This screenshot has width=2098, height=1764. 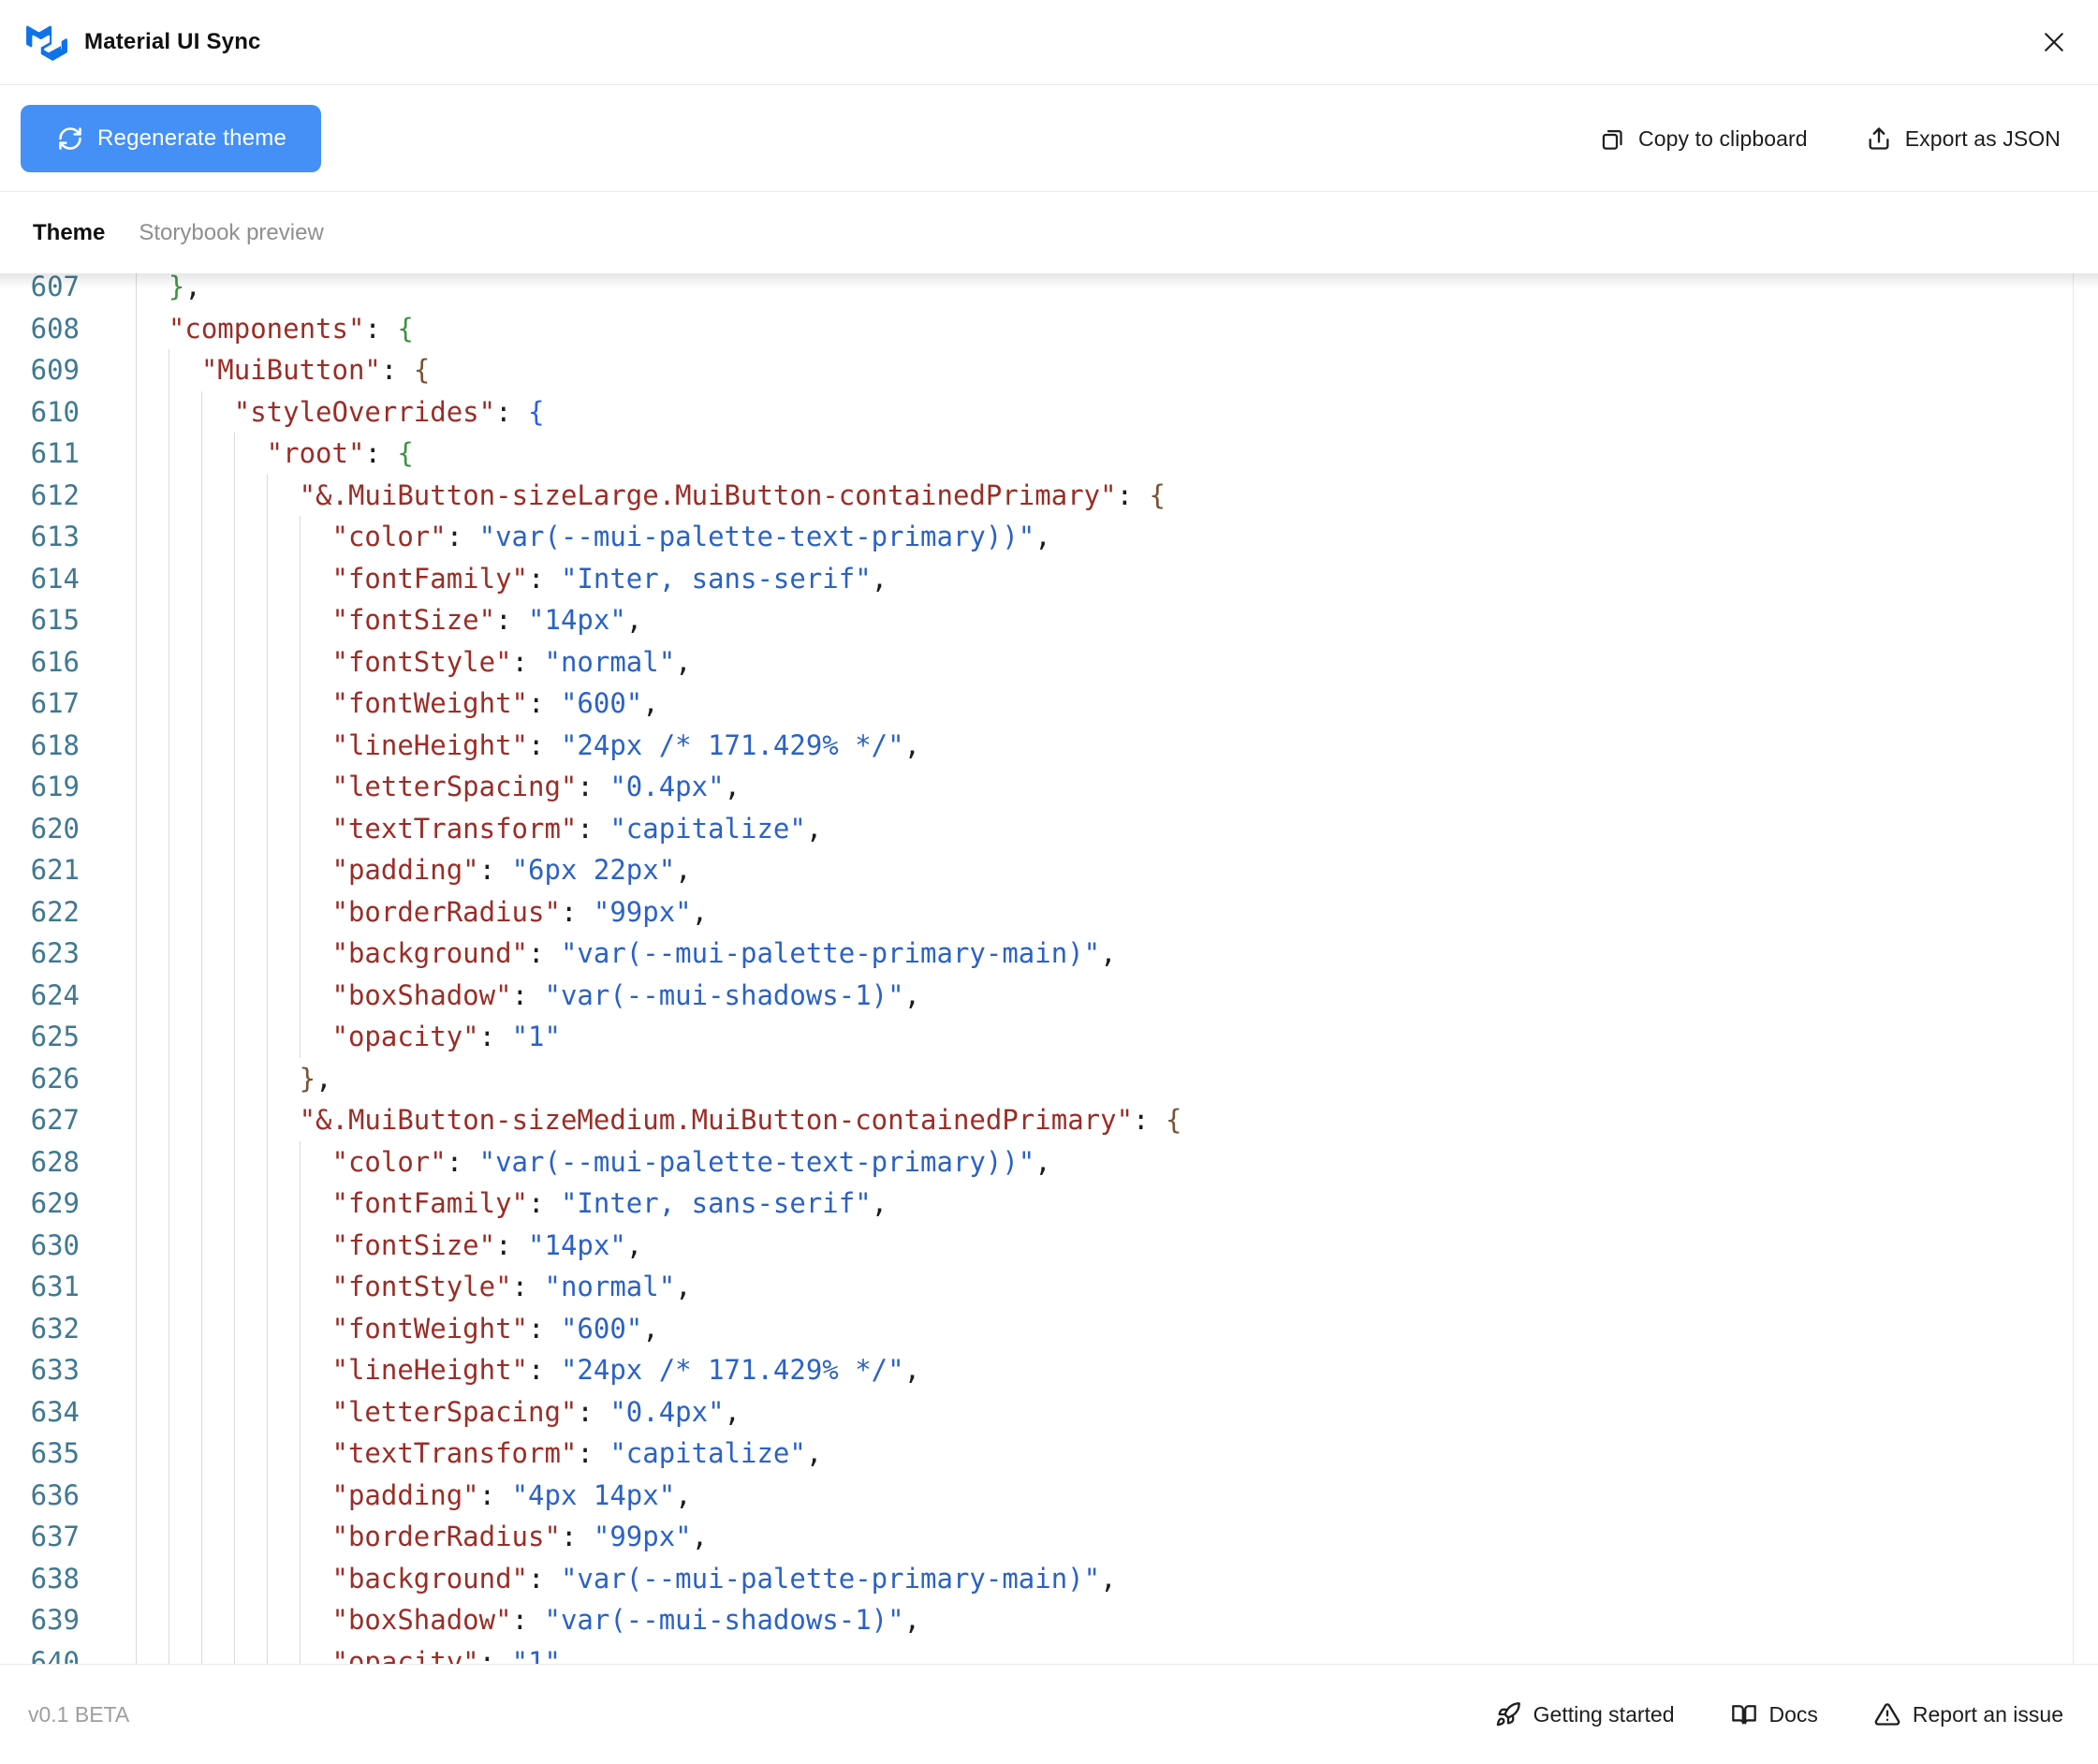 I want to click on tab-bar: Theme Storybook preview, so click(x=1049, y=233).